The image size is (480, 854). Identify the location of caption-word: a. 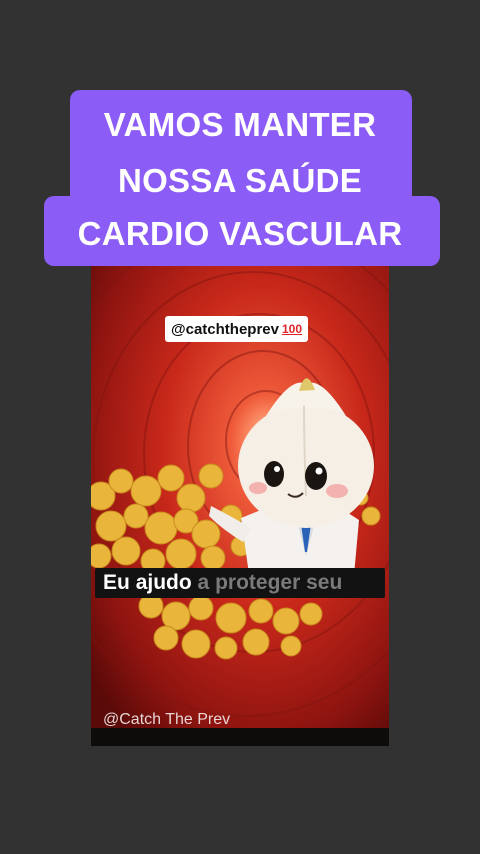
(203, 582).